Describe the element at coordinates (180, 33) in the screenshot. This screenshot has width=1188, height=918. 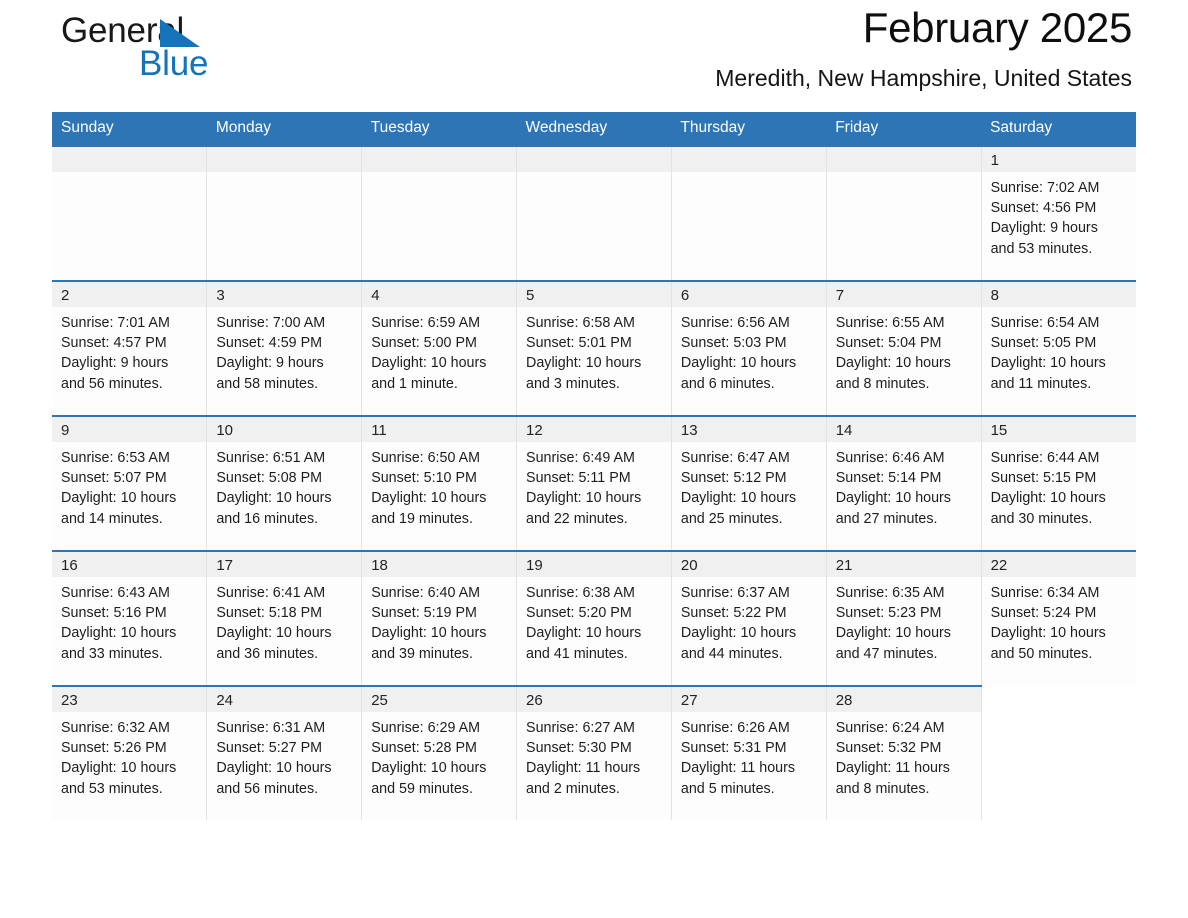
I see `triangle-logo-icon` at that location.